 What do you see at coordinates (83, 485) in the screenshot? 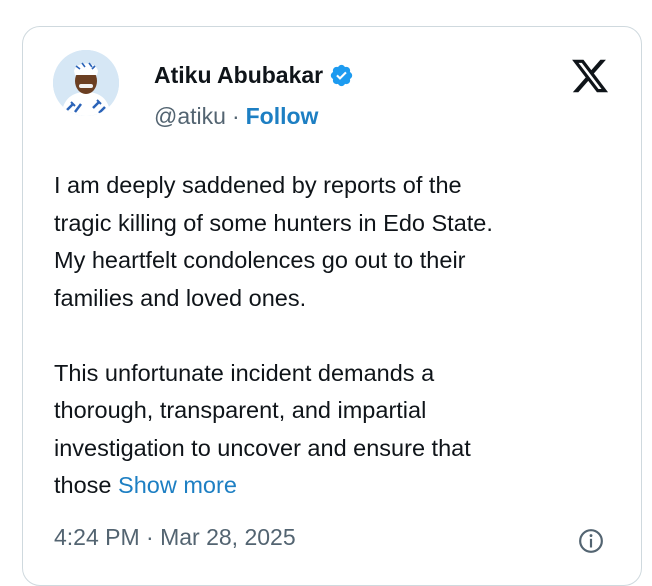
I see `tweet-line: those` at bounding box center [83, 485].